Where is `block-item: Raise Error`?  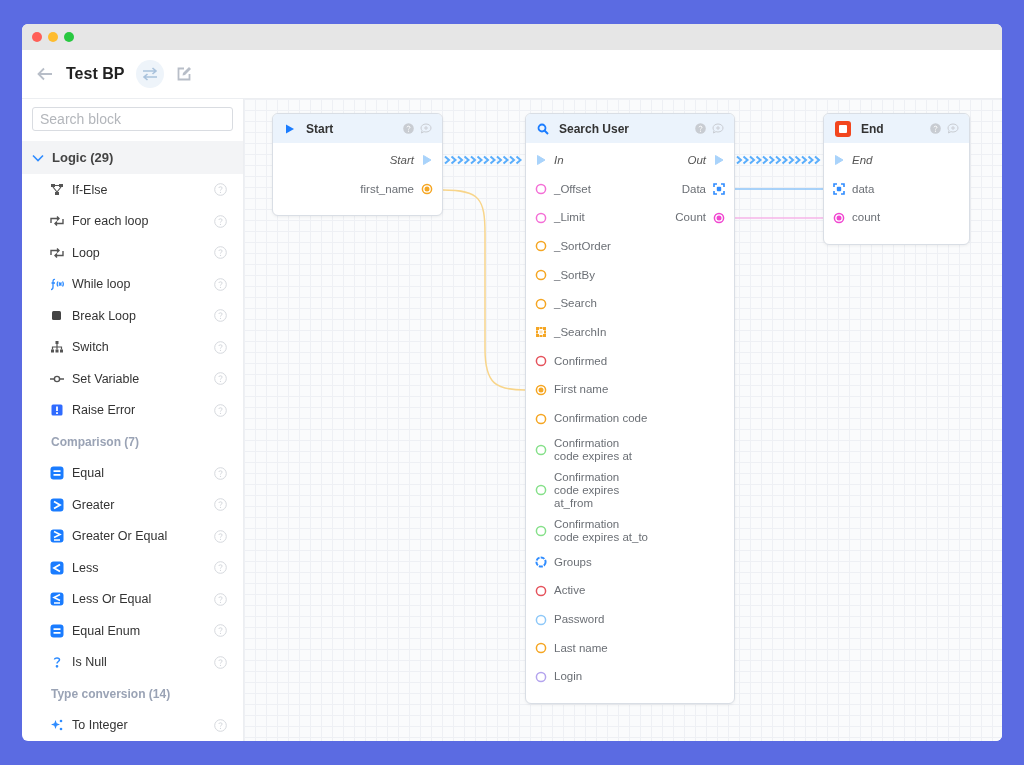 block-item: Raise Error is located at coordinates (143, 410).